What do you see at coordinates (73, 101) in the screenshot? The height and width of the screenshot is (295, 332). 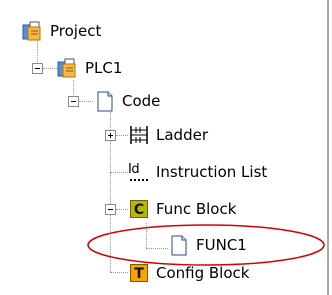 I see `code-collapse-toggle` at bounding box center [73, 101].